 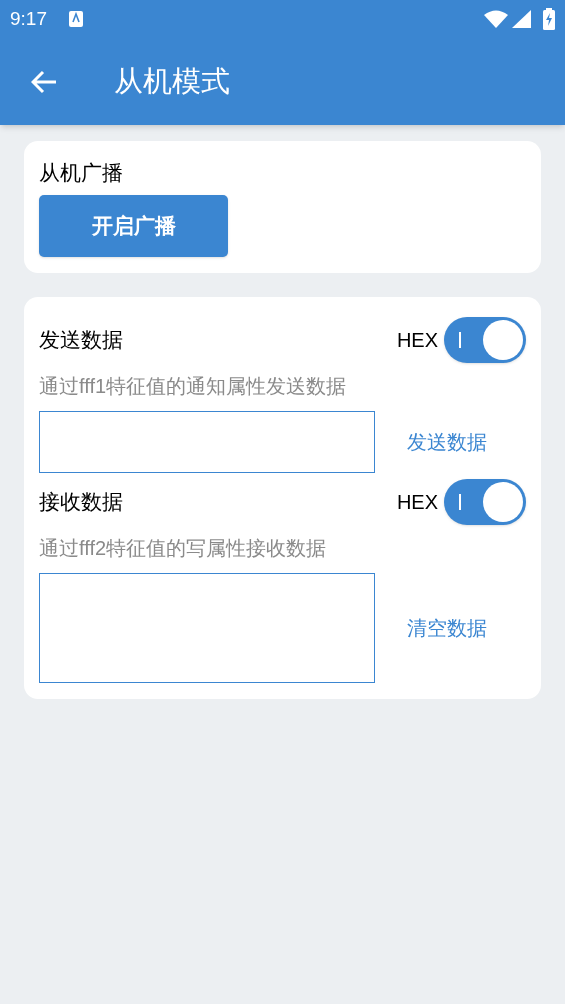 What do you see at coordinates (521, 19) in the screenshot?
I see `signal-icon` at bounding box center [521, 19].